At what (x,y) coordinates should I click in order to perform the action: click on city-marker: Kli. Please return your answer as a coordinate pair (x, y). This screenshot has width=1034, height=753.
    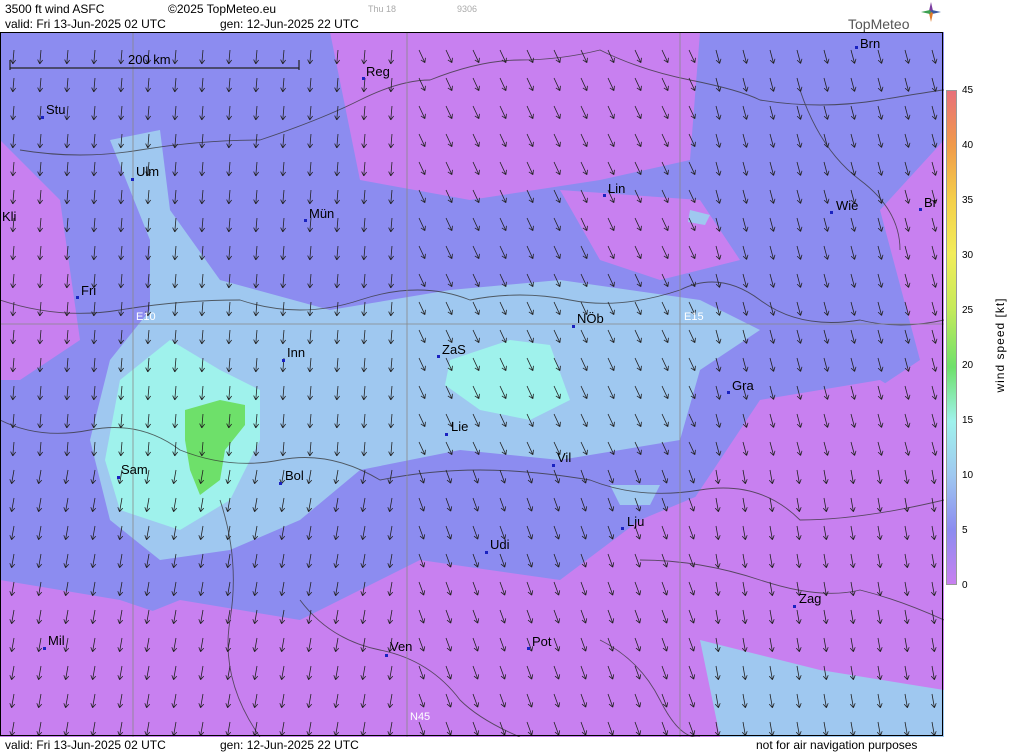
    Looking at the image, I should click on (9, 216).